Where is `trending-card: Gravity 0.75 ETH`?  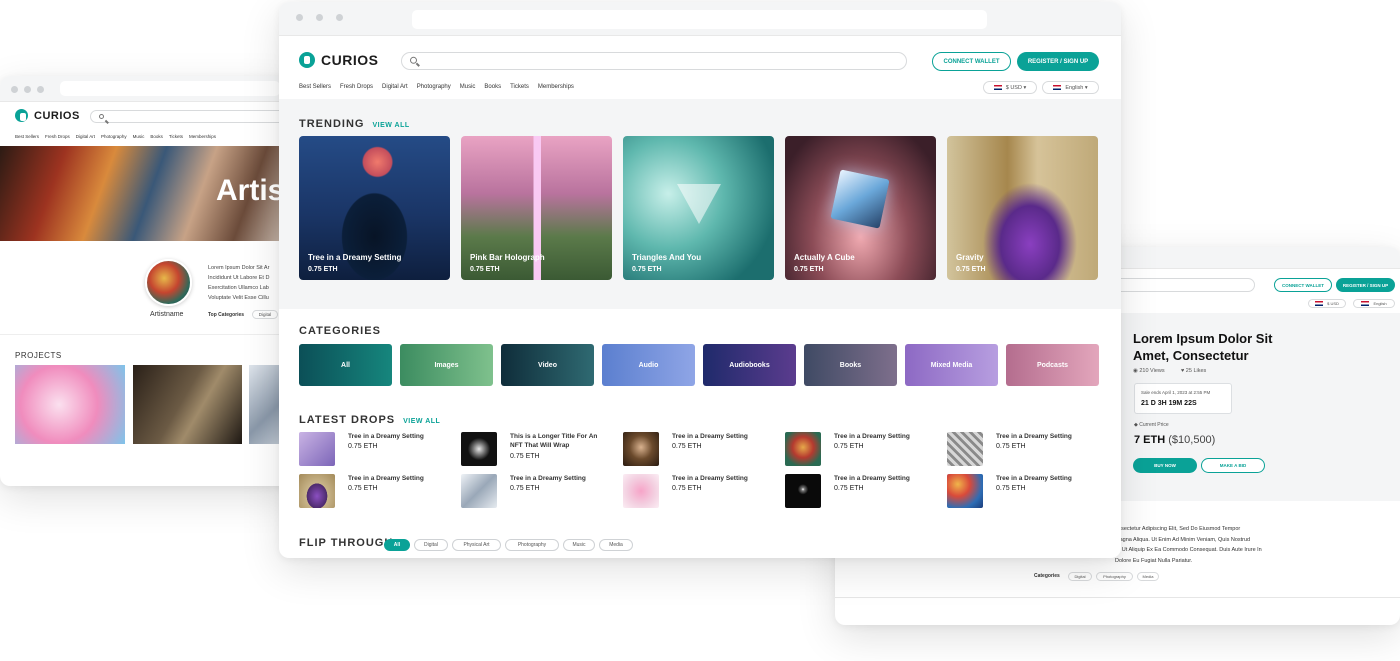 trending-card: Gravity 0.75 ETH is located at coordinates (1022, 208).